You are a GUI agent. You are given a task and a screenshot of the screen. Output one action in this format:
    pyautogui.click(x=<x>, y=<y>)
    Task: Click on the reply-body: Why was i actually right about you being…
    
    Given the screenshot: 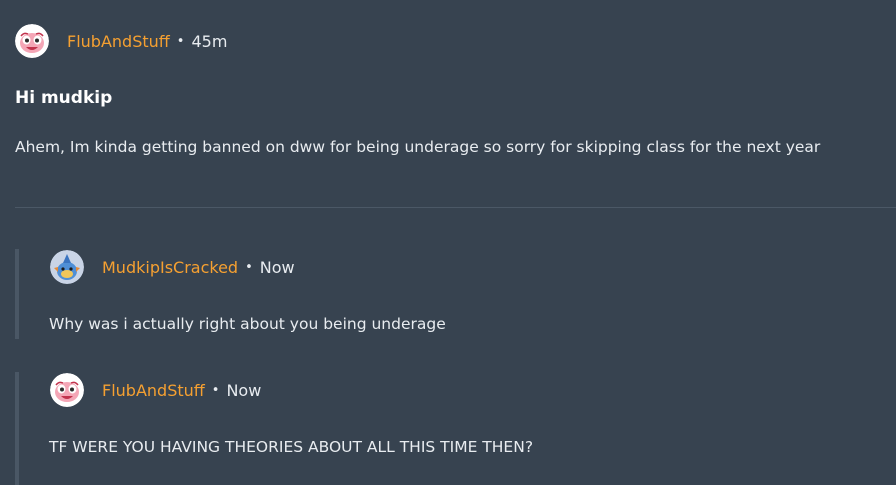 What is the action you would take?
    pyautogui.click(x=247, y=324)
    